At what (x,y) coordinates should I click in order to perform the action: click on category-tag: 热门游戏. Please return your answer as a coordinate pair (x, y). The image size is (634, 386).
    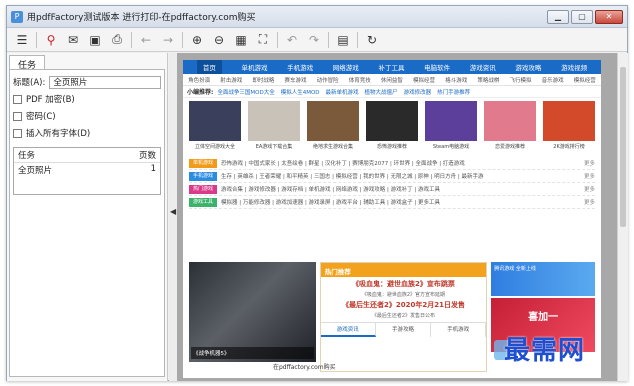
    Looking at the image, I should click on (203, 189).